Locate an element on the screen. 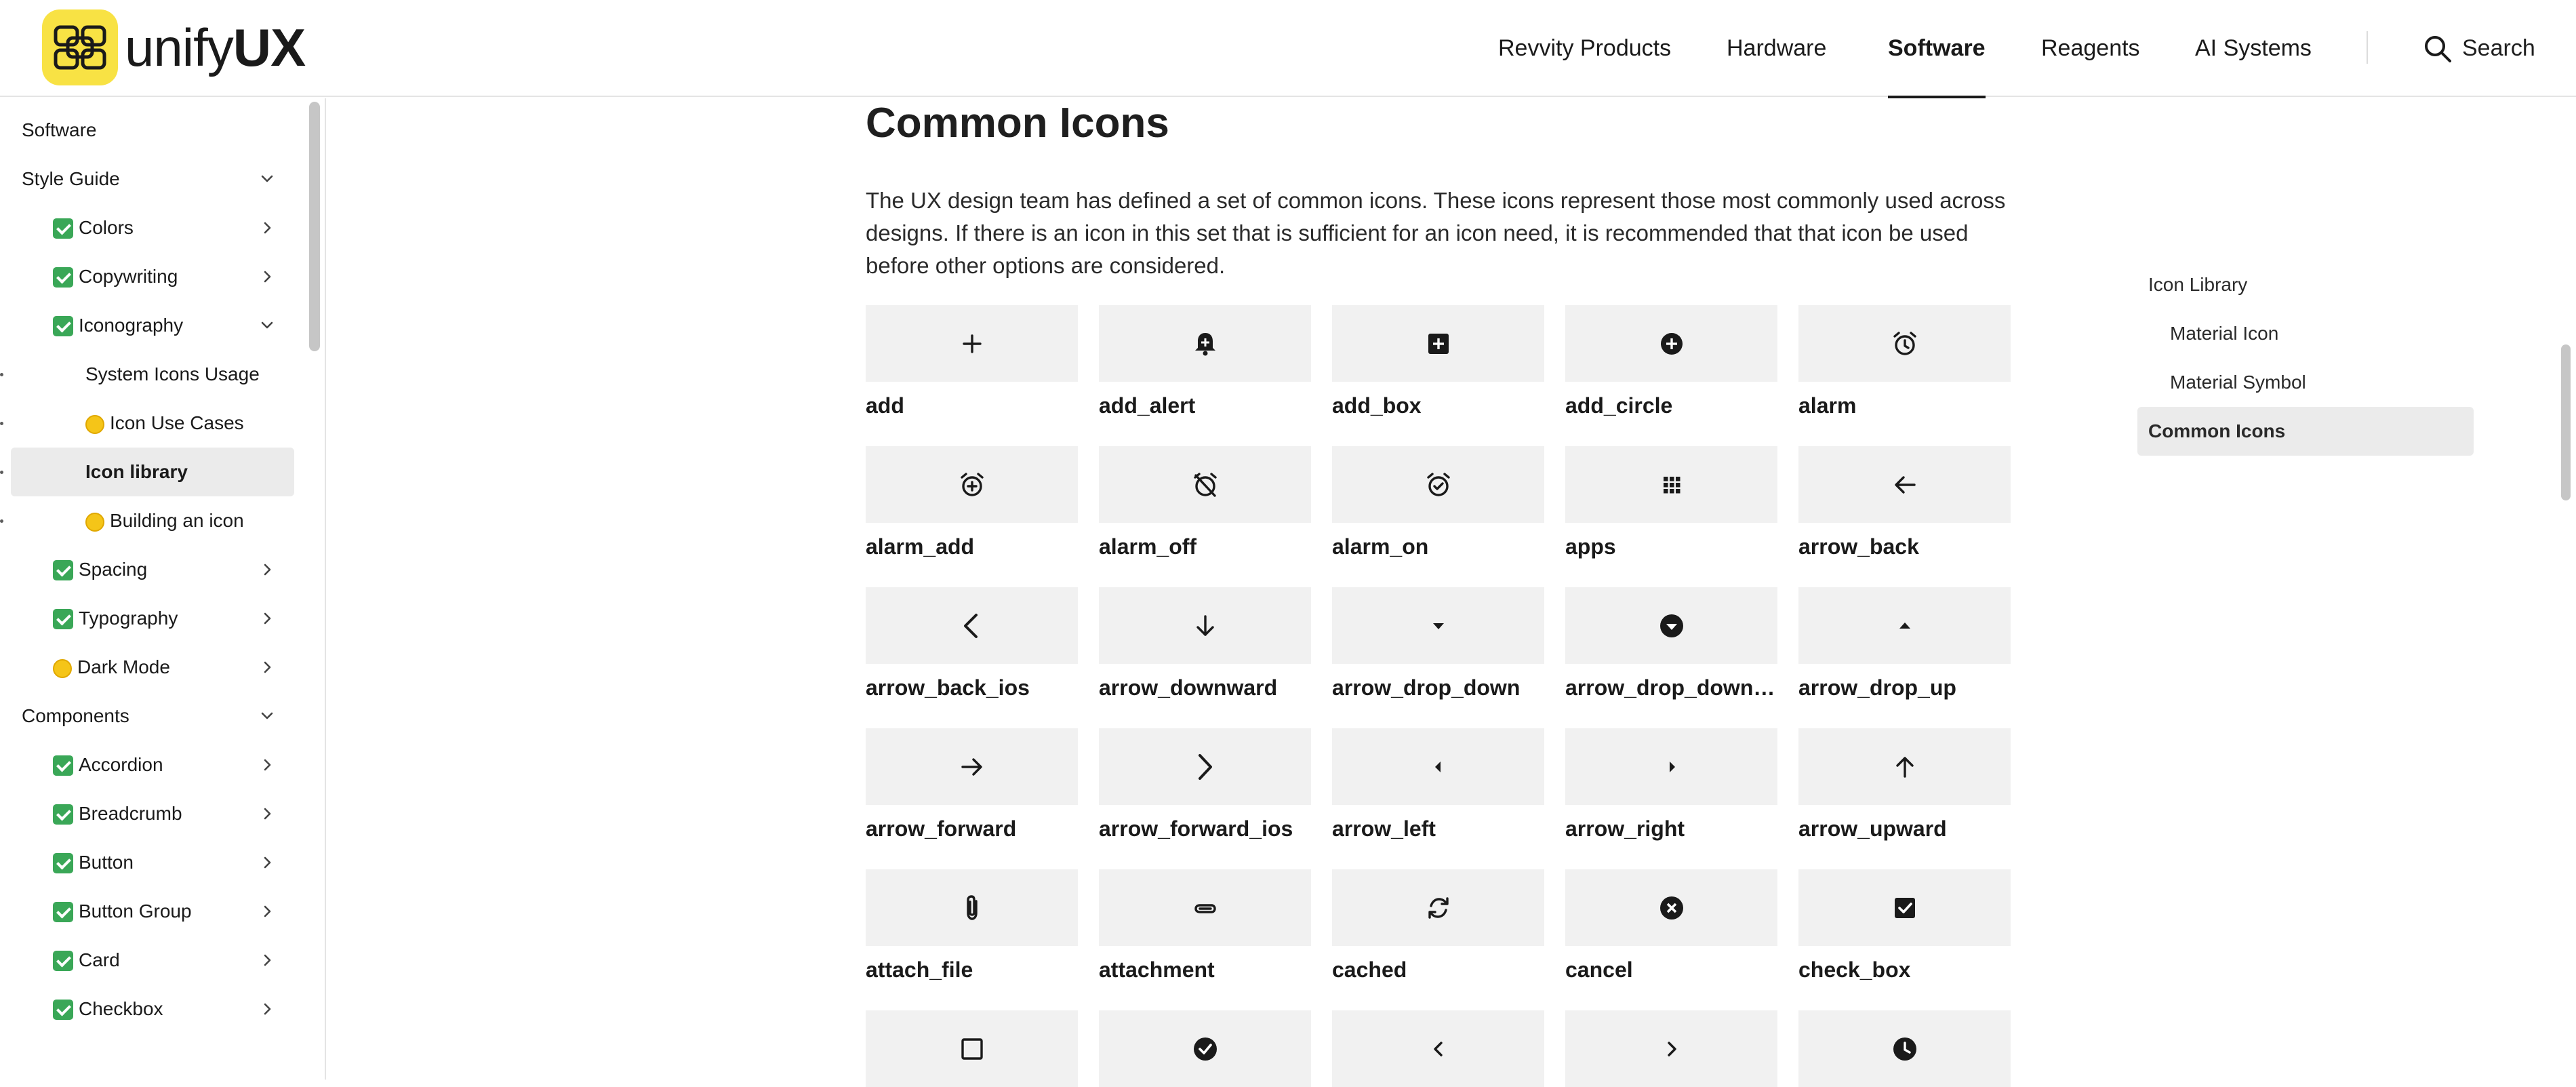  sidebar-item-label: Building an icon is located at coordinates (177, 520).